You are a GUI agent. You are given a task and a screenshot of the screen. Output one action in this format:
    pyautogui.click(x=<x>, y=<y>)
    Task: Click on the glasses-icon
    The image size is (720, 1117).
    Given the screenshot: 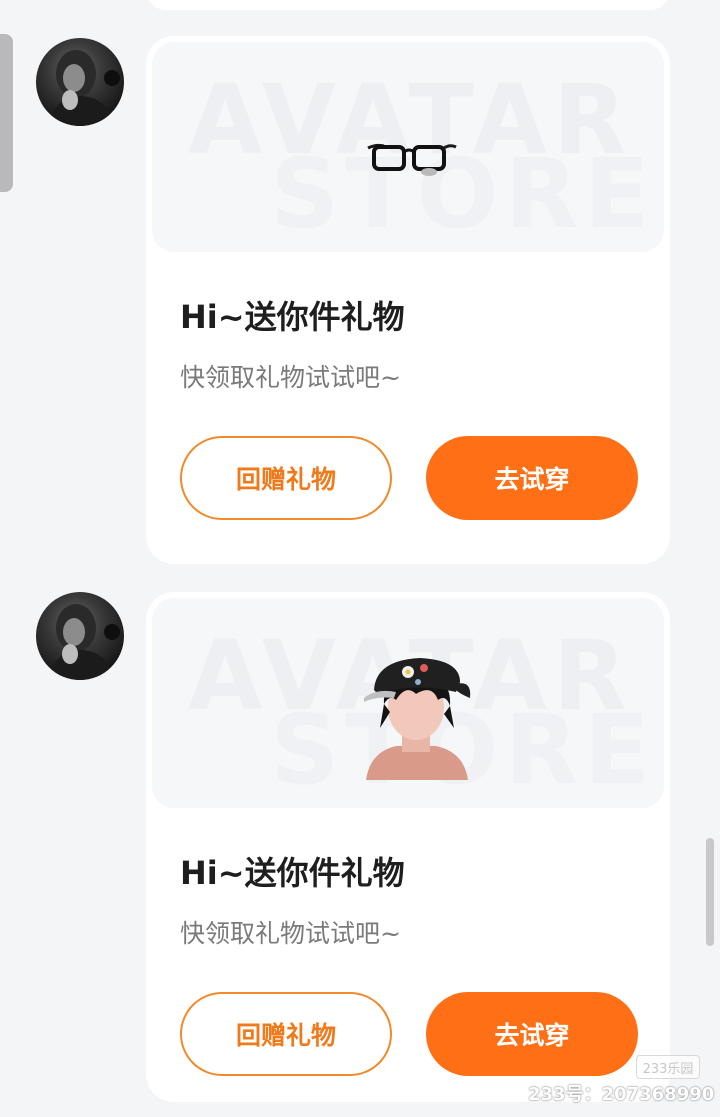 What is the action you would take?
    pyautogui.click(x=412, y=159)
    